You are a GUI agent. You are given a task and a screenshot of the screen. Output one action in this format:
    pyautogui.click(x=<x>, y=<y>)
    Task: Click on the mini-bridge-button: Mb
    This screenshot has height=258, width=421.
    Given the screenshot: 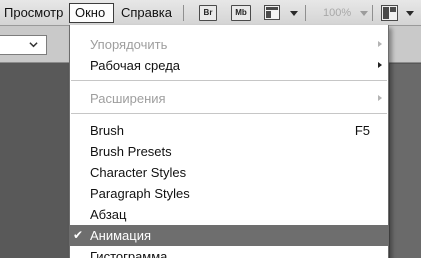 What is the action you would take?
    pyautogui.click(x=241, y=13)
    